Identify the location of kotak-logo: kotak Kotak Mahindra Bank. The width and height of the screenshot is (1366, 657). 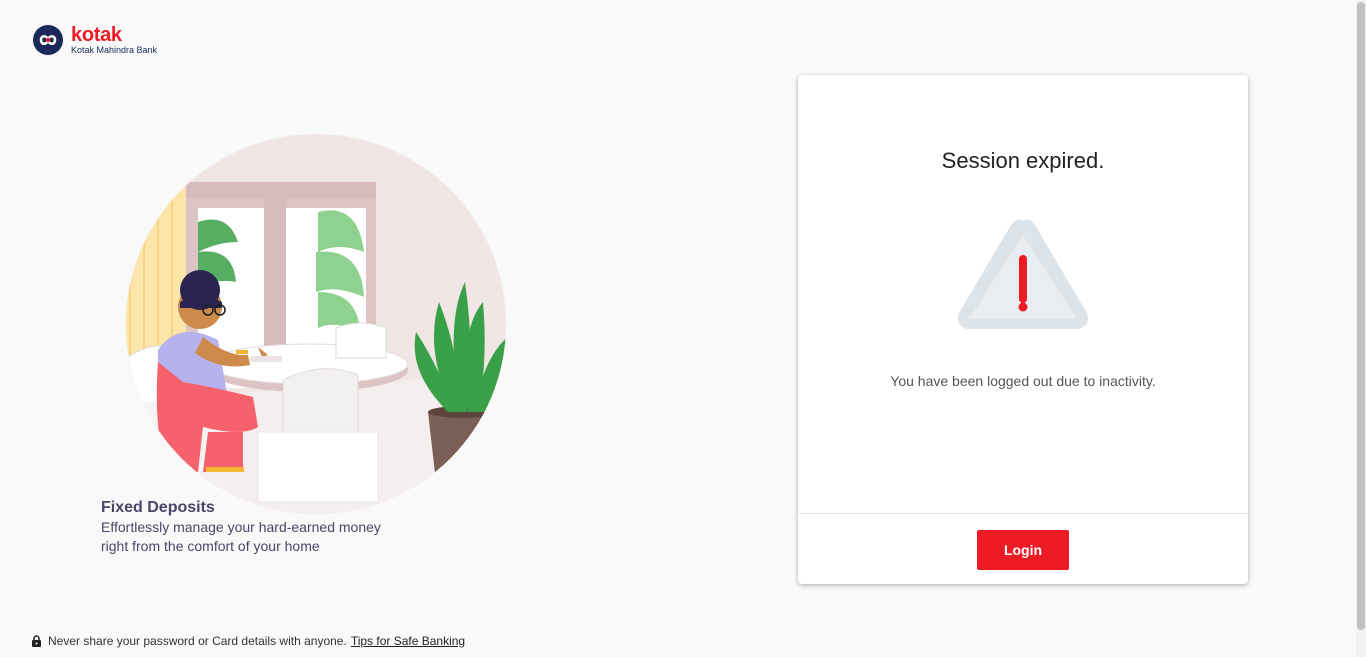
(94, 40).